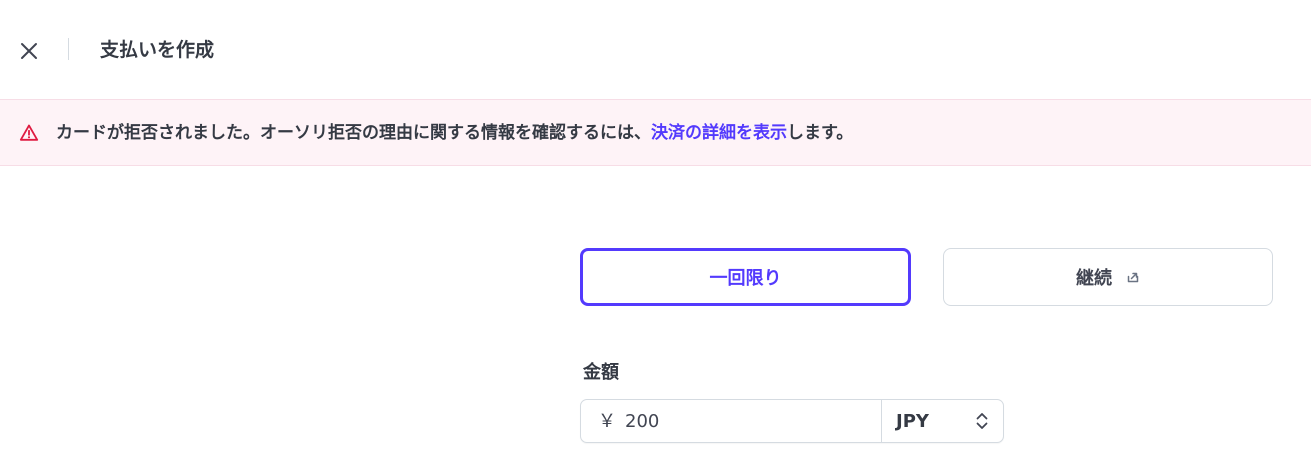 This screenshot has height=462, width=1311. I want to click on banner-text-before: カードが拒否されました。オーソリ拒否の理由に関する情報を確認するには、, so click(353, 133).